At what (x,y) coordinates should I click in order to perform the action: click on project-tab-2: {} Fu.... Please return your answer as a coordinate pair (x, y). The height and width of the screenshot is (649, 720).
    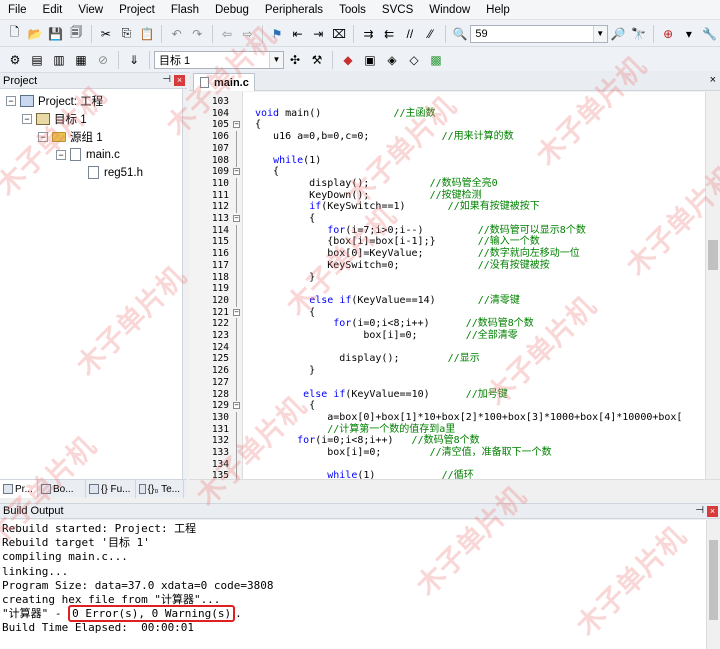
    Looking at the image, I should click on (111, 489).